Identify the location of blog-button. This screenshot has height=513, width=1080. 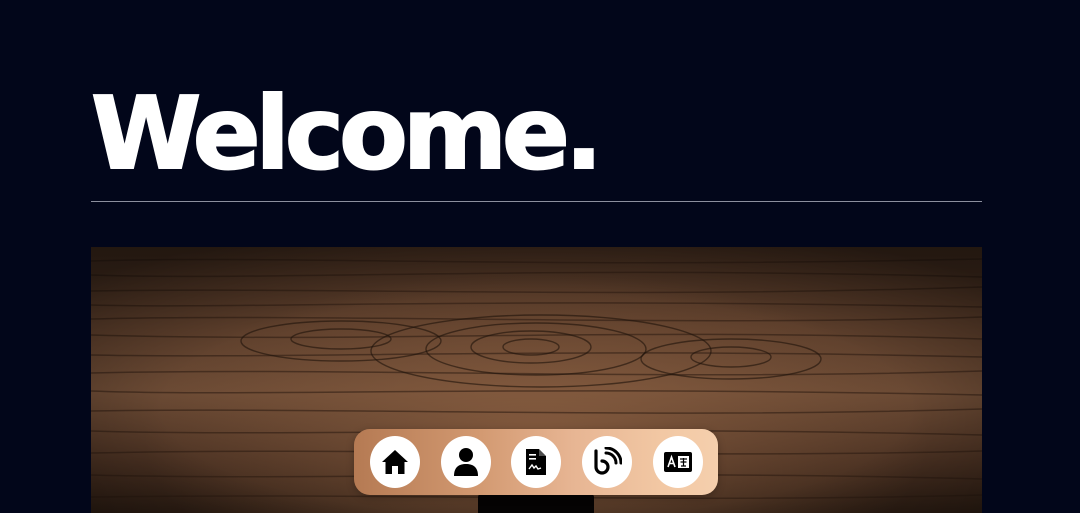
(607, 462).